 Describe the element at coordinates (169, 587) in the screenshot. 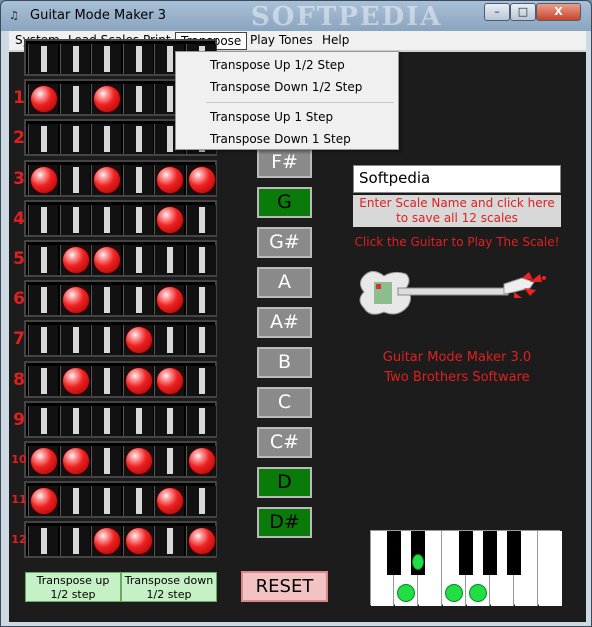

I see `transpose-down-half-step-button: Transpose down 1/2 step` at that location.